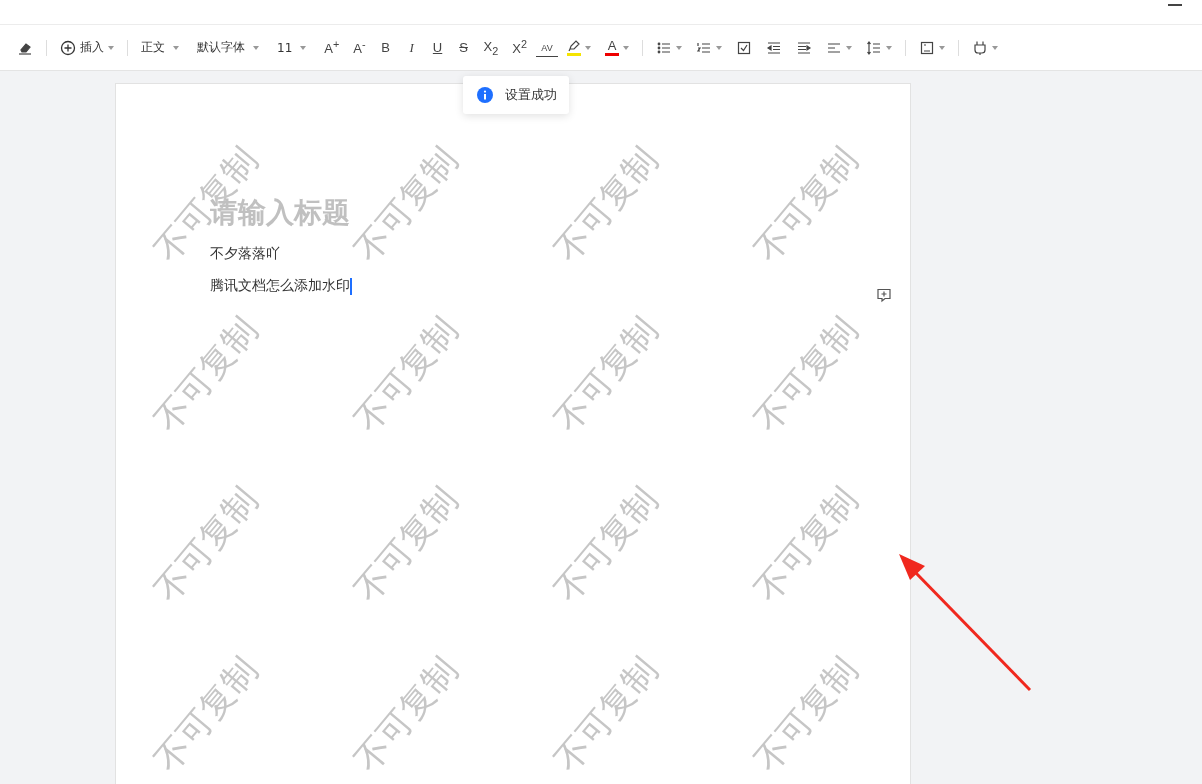 The image size is (1202, 784). What do you see at coordinates (87, 47) in the screenshot?
I see `insert-menu-button: 插入` at bounding box center [87, 47].